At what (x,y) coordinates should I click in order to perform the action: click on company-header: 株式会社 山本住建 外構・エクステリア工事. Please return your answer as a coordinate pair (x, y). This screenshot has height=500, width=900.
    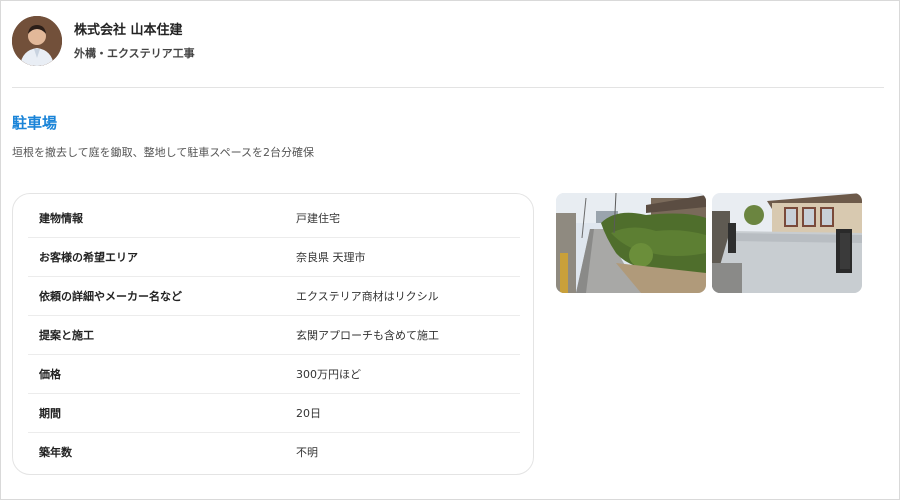
    Looking at the image, I should click on (103, 41).